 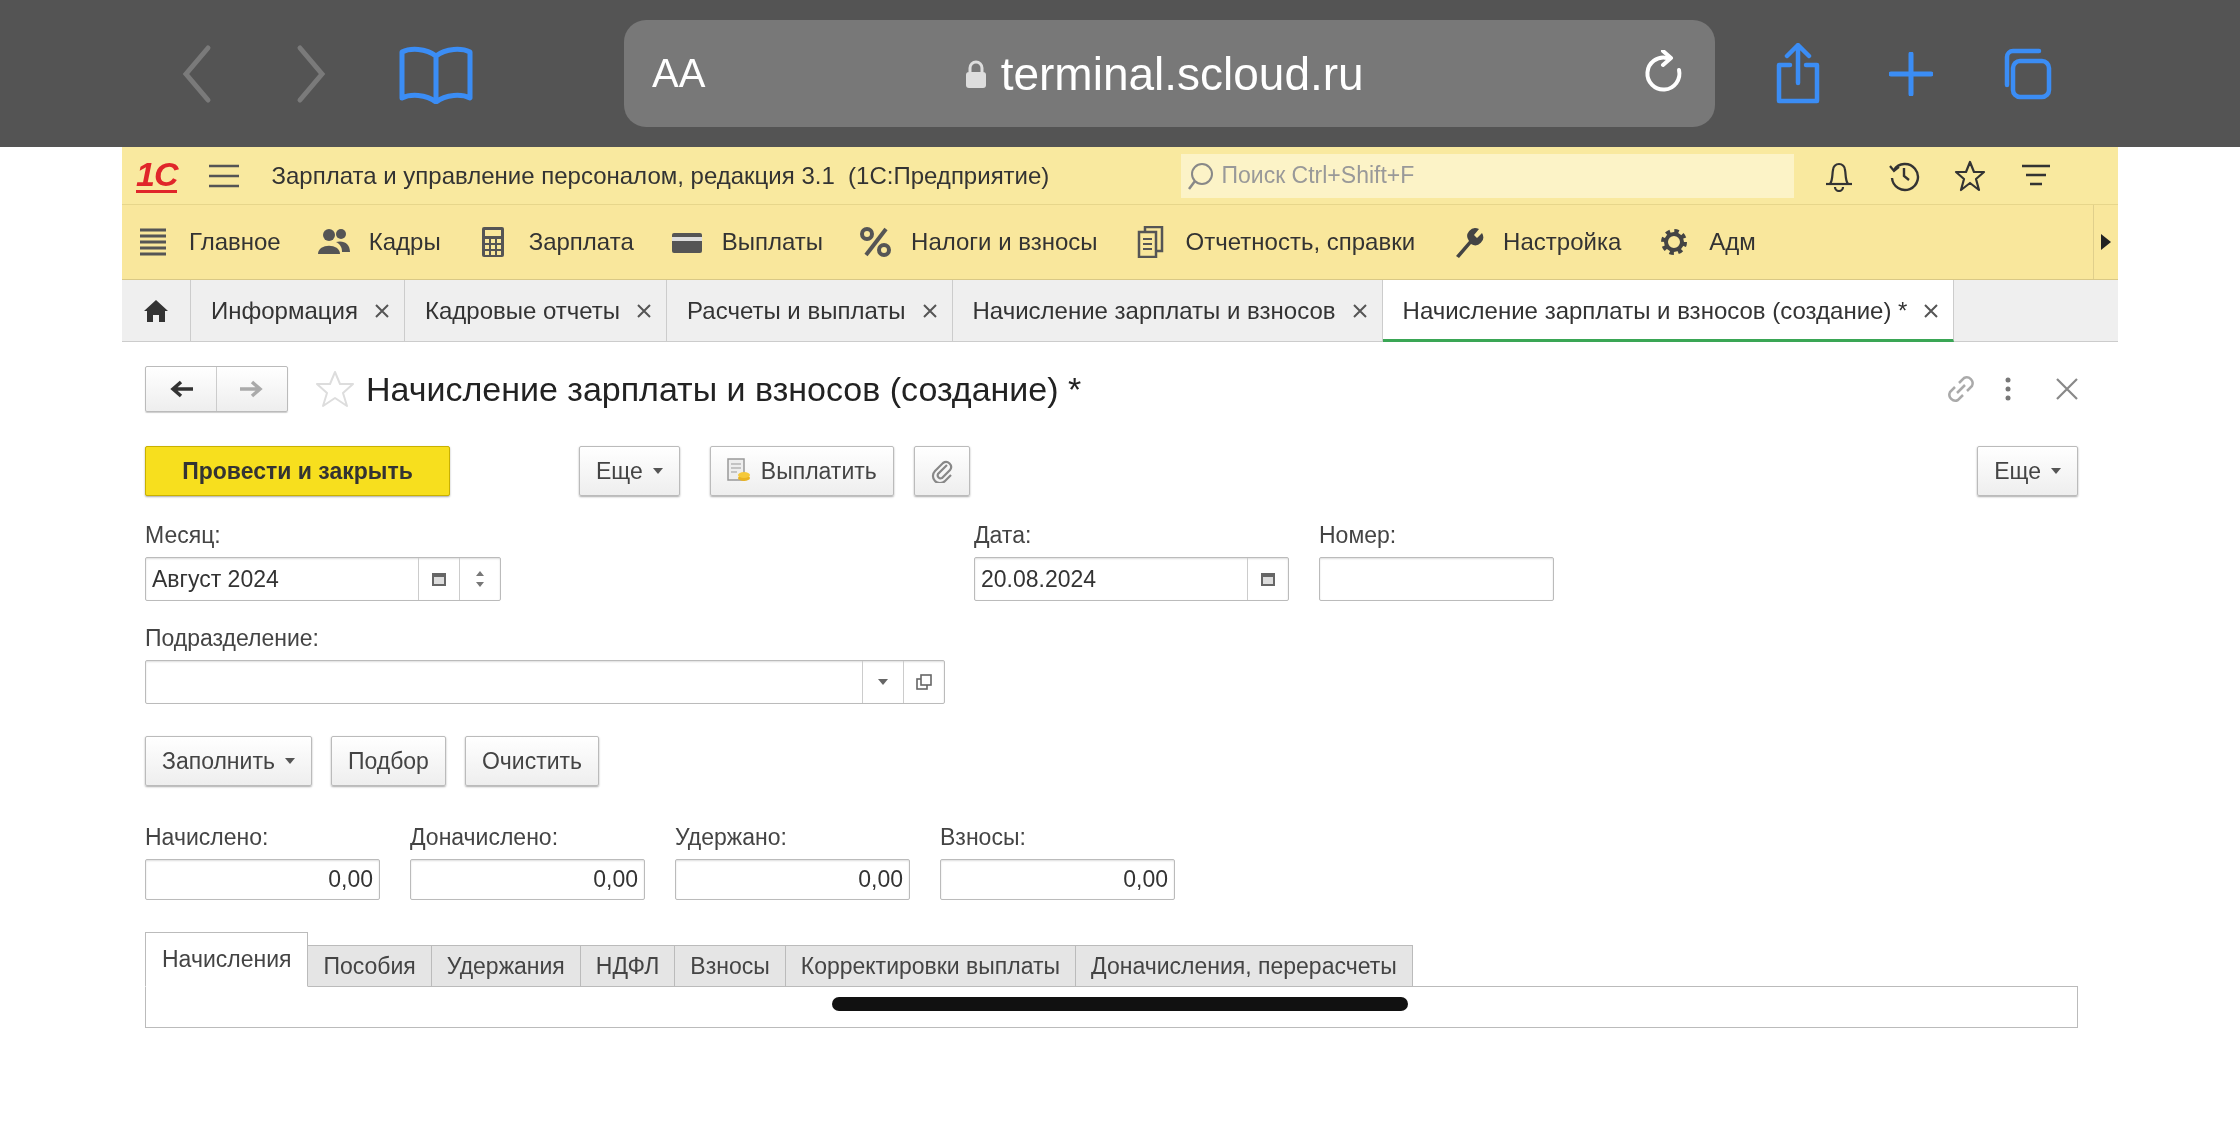 I want to click on home-icon, so click(x=156, y=310).